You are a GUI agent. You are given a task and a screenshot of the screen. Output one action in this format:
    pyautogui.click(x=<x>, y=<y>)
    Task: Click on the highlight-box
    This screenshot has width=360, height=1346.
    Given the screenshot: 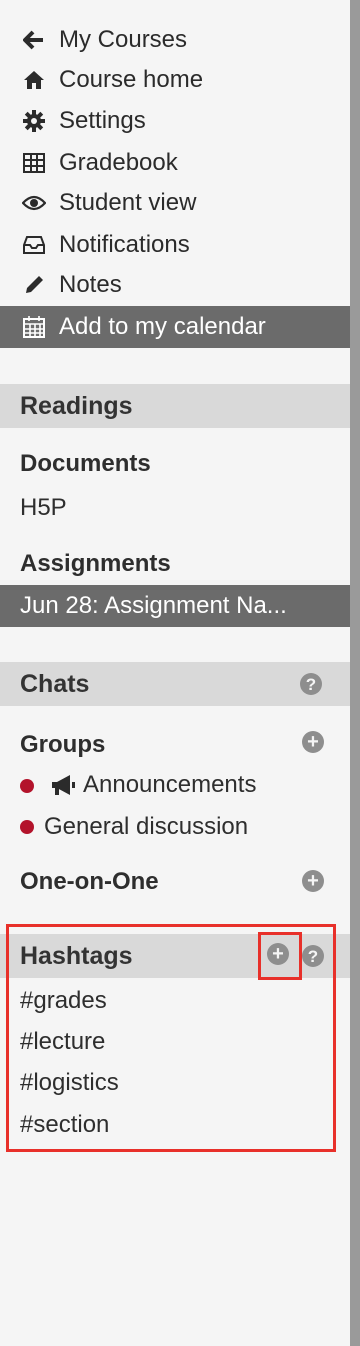 What is the action you would take?
    pyautogui.click(x=280, y=956)
    